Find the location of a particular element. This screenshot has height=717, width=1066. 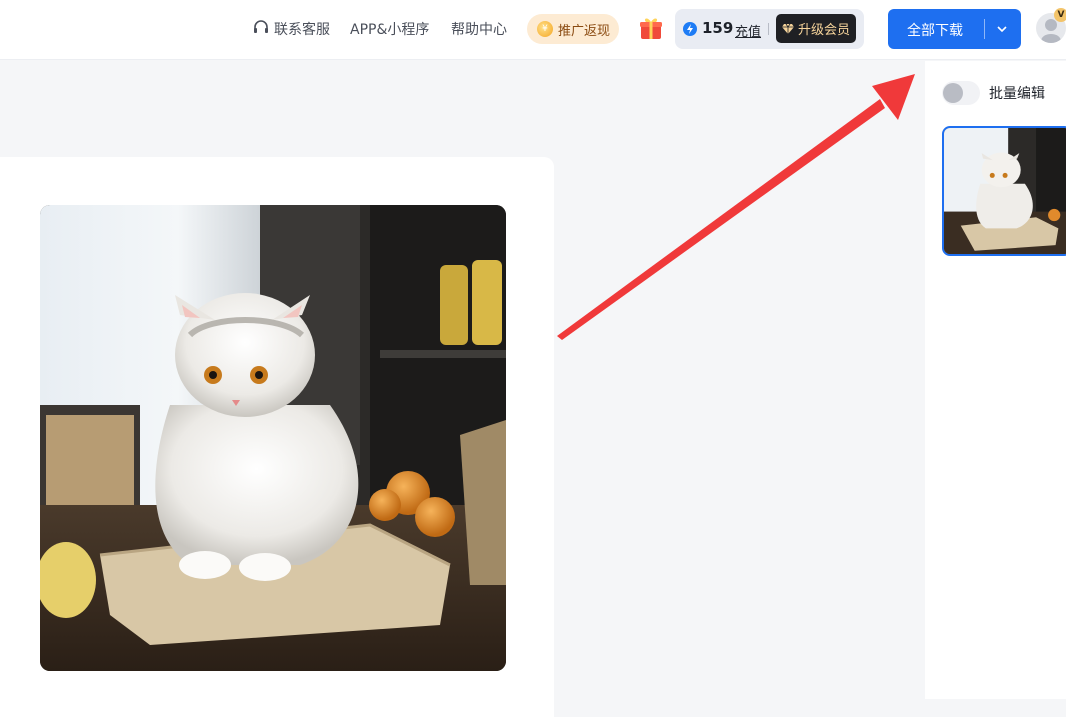

download-all-label: 全部下载 is located at coordinates (935, 31).